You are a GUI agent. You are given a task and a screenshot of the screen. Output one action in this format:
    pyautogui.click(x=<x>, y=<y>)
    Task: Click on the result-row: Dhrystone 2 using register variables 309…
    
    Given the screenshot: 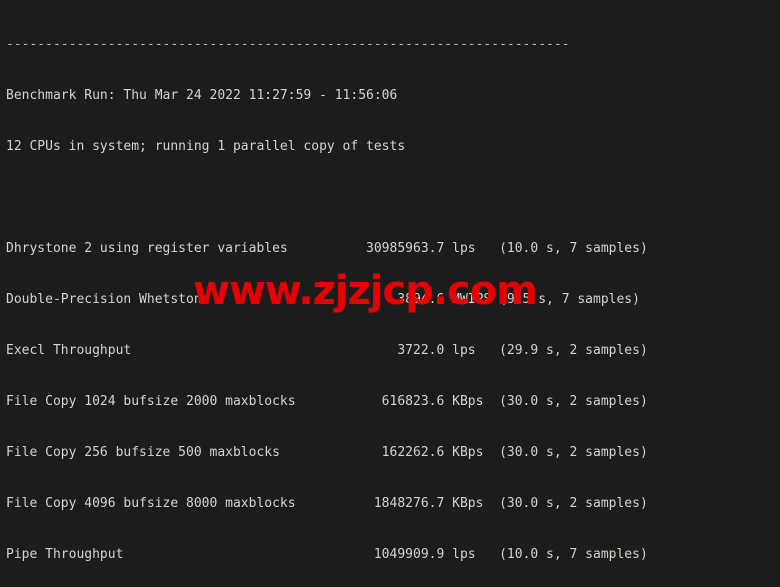 What is the action you would take?
    pyautogui.click(x=327, y=248)
    